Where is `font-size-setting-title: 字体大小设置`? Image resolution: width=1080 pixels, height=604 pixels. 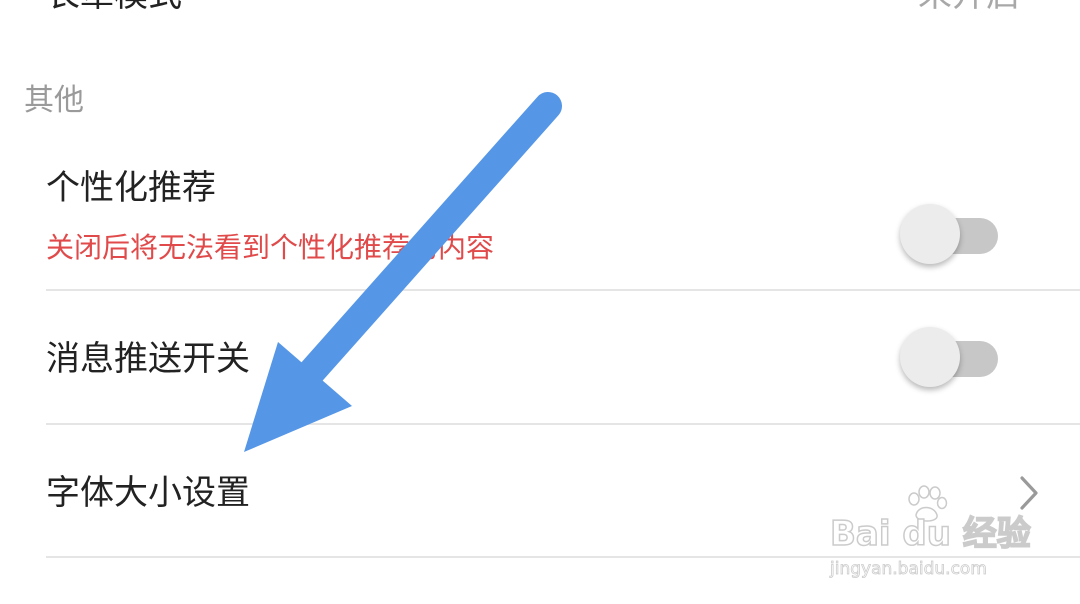
font-size-setting-title: 字体大小设置 is located at coordinates (148, 493).